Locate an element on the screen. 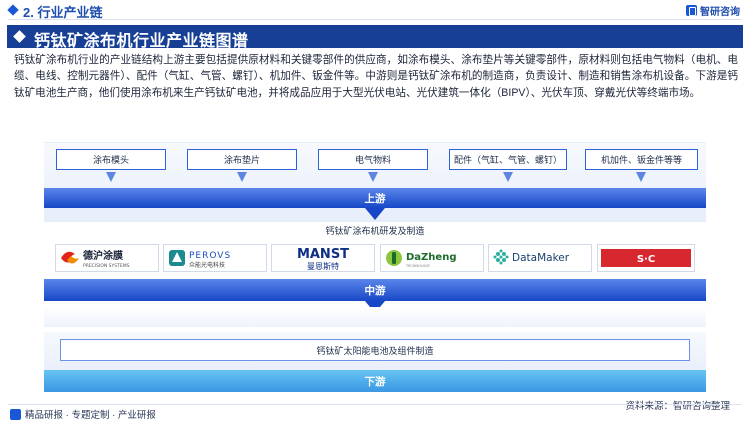 This screenshot has width=750, height=423. upstream-item: 机加件、钣金件等等 is located at coordinates (641, 159).